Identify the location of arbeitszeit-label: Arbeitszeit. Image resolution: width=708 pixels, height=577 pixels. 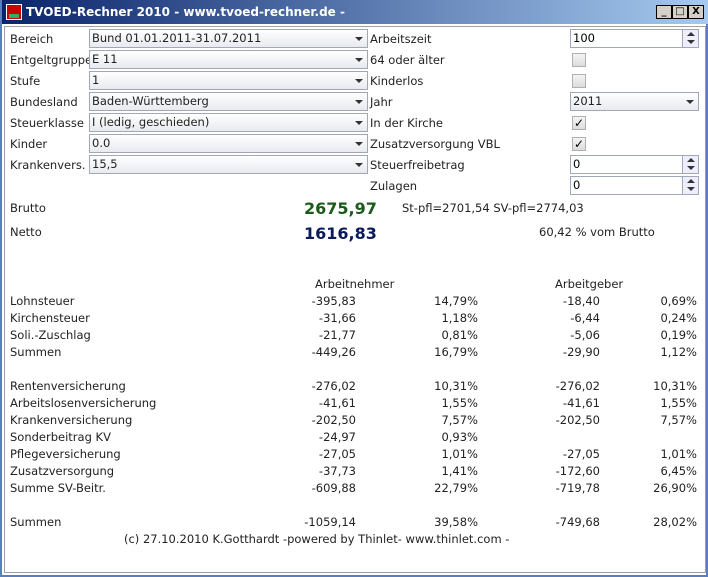
(401, 39).